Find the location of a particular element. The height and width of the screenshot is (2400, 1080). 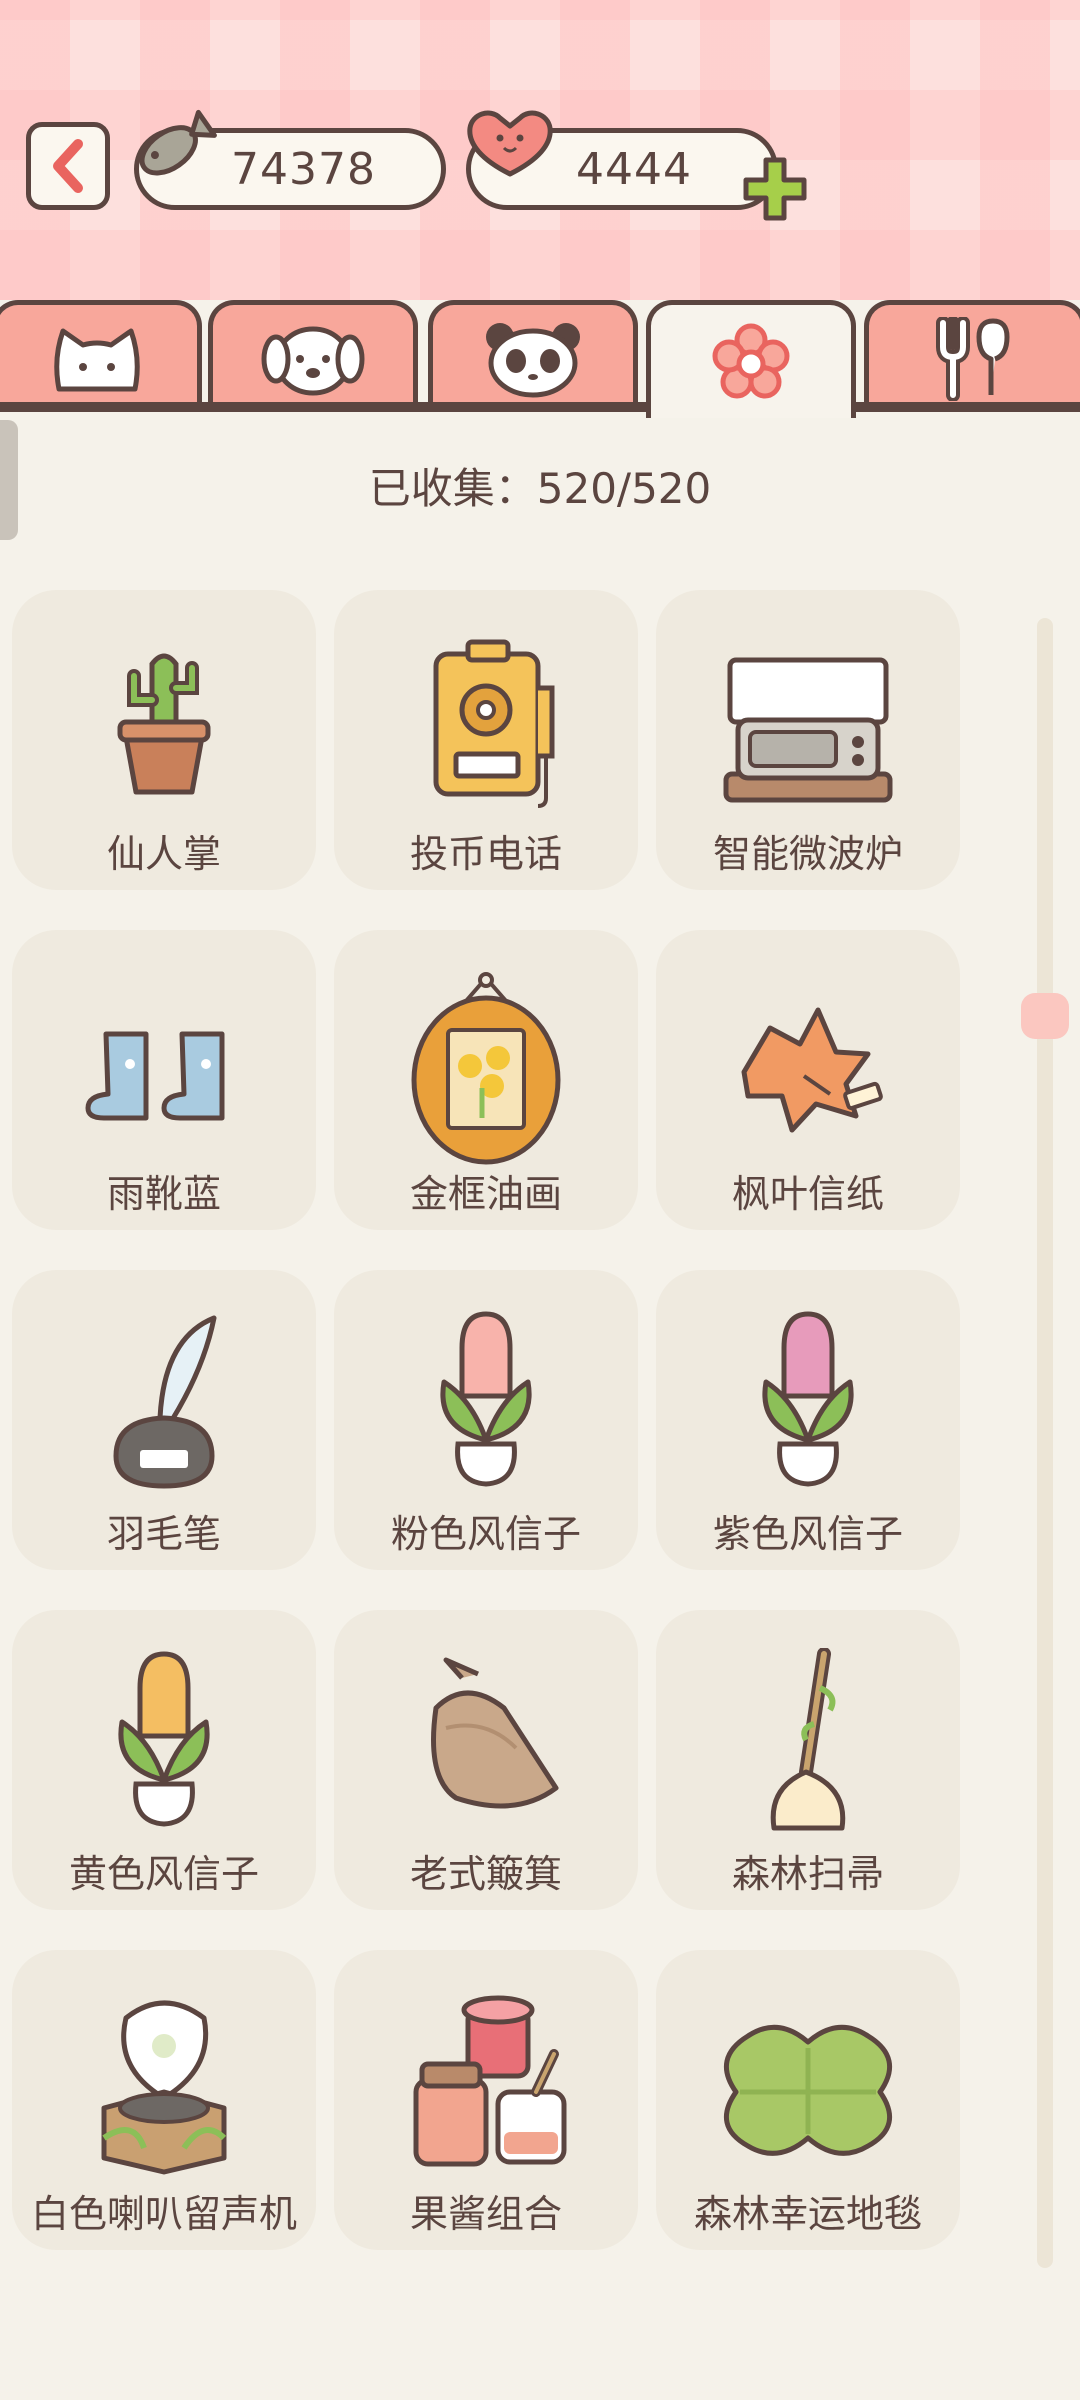

scrollbar-track is located at coordinates (1045, 1443).